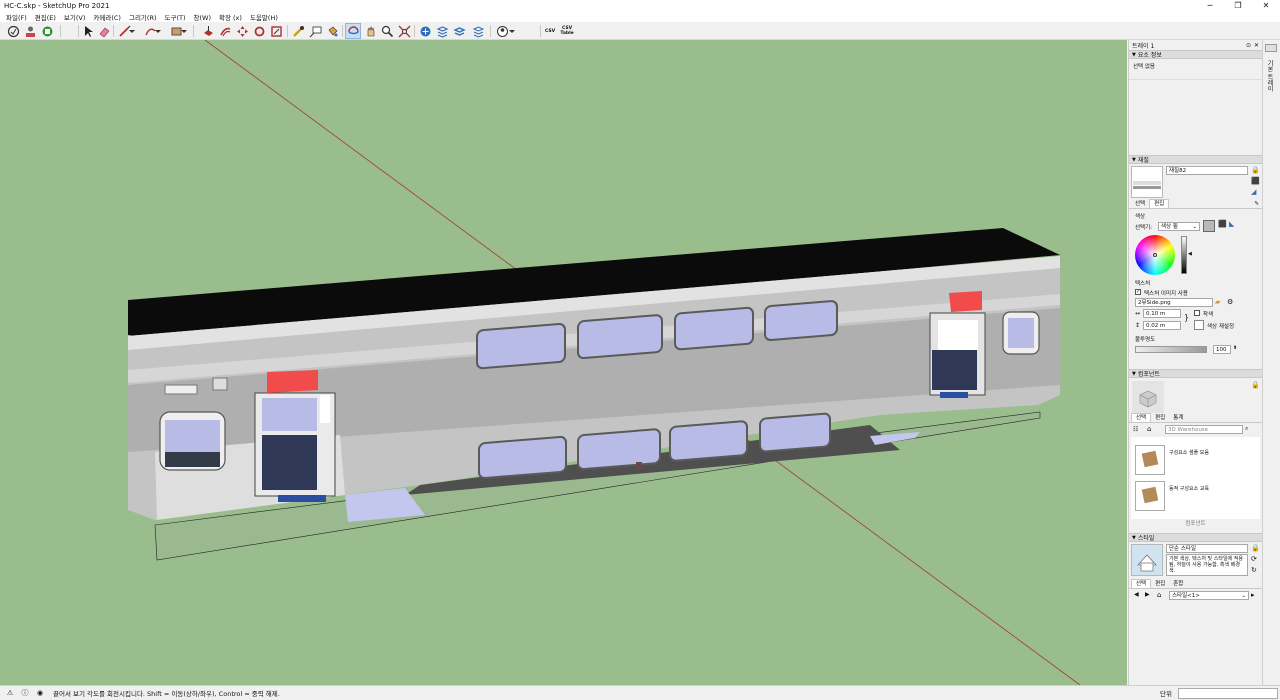 Image resolution: width=1280 pixels, height=700 pixels. Describe the element at coordinates (1210, 5) in the screenshot. I see `minimize-button: ─` at that location.